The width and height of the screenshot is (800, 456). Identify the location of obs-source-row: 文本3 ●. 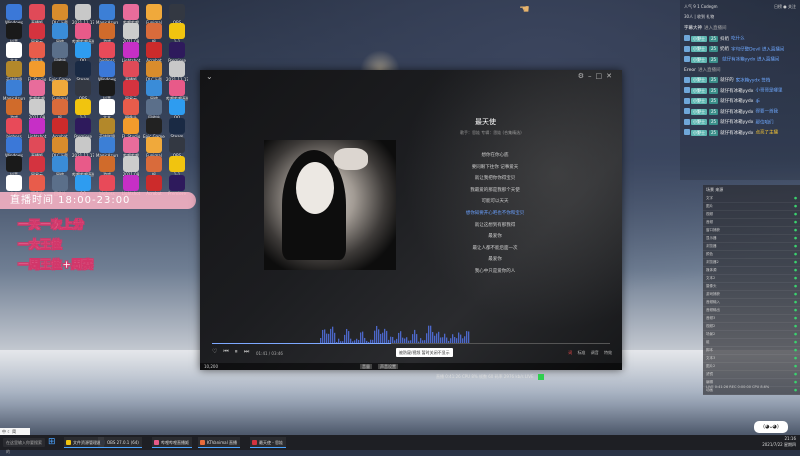
(751, 359).